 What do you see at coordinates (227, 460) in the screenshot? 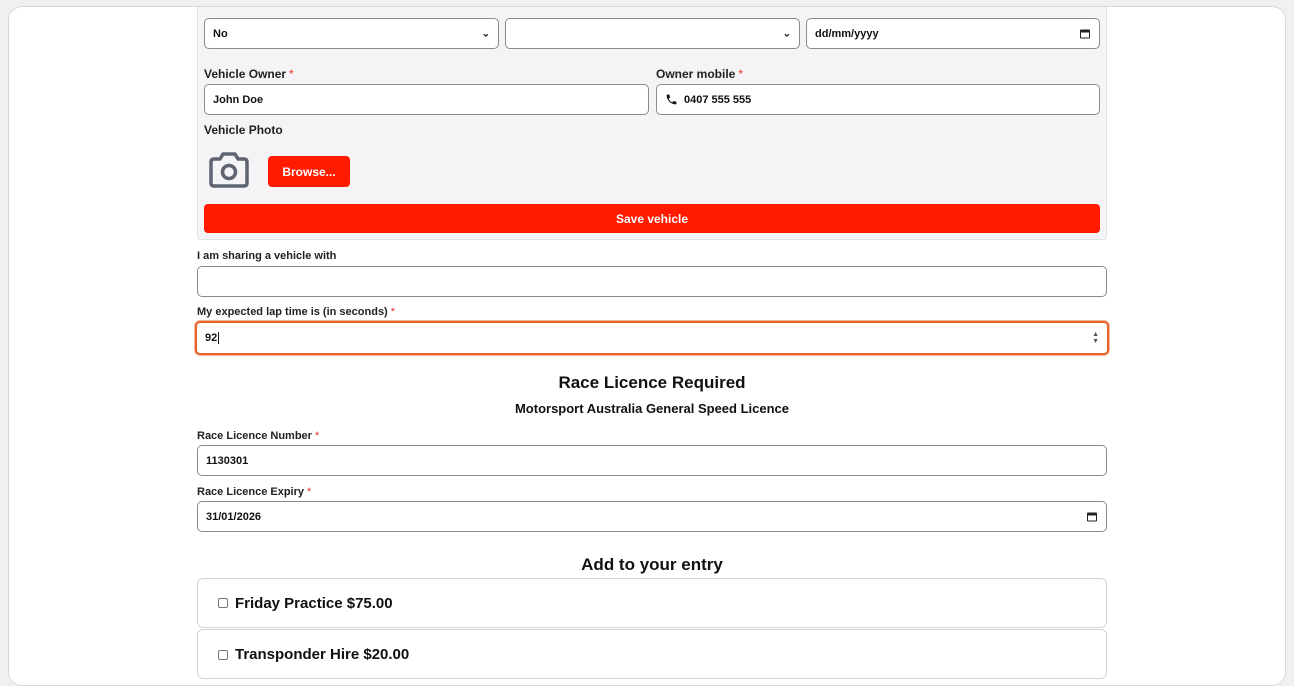
I see `licence-number-value: 1130301` at bounding box center [227, 460].